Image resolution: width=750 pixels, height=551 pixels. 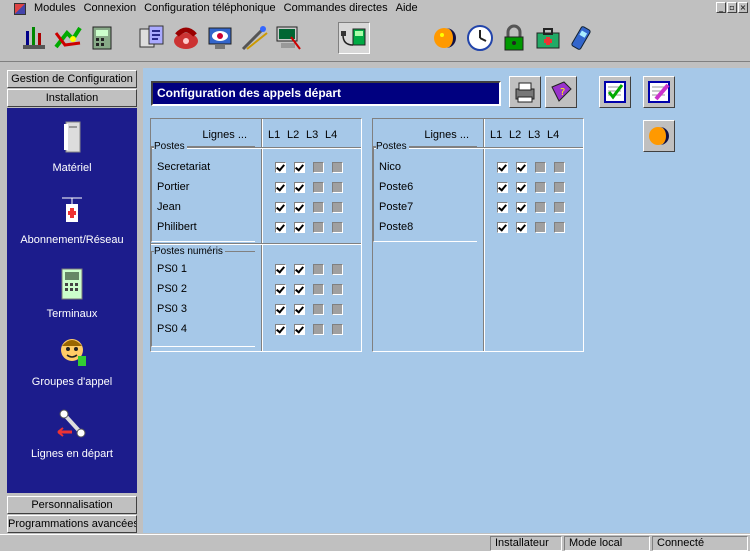 What do you see at coordinates (496, 135) in the screenshot?
I see `column-header-l1: L1` at bounding box center [496, 135].